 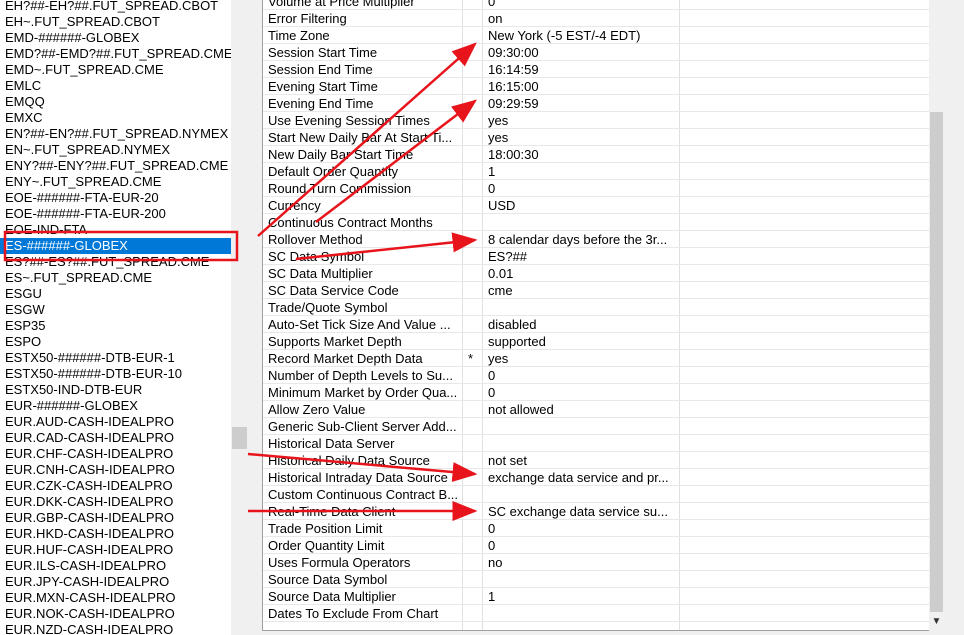 What do you see at coordinates (115, 438) in the screenshot?
I see `symbol-list-item: EUR.CAD-CASH-IDEALPRO` at bounding box center [115, 438].